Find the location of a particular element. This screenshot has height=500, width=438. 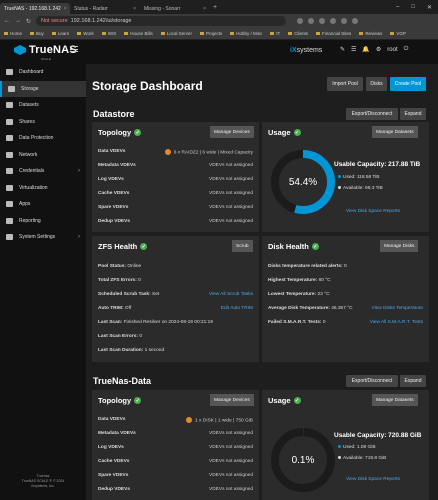

maximize-icon: □ is located at coordinates (413, 7).